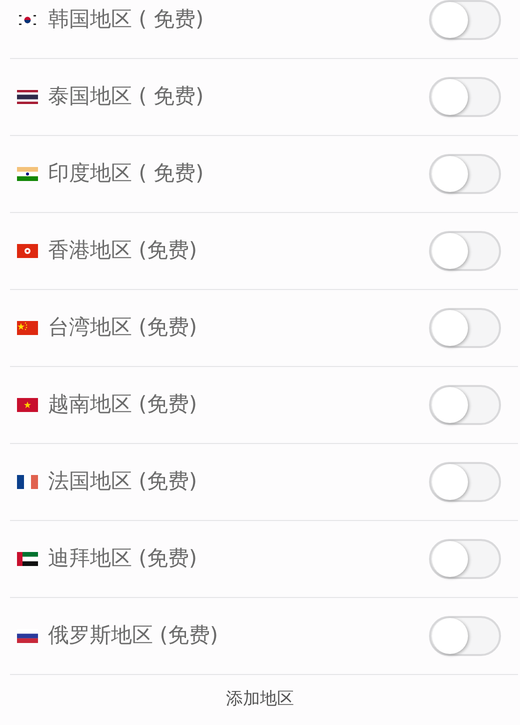 This screenshot has height=725, width=520. Describe the element at coordinates (126, 96) in the screenshot. I see `region-label: 泰国地区 ( 免费)` at that location.